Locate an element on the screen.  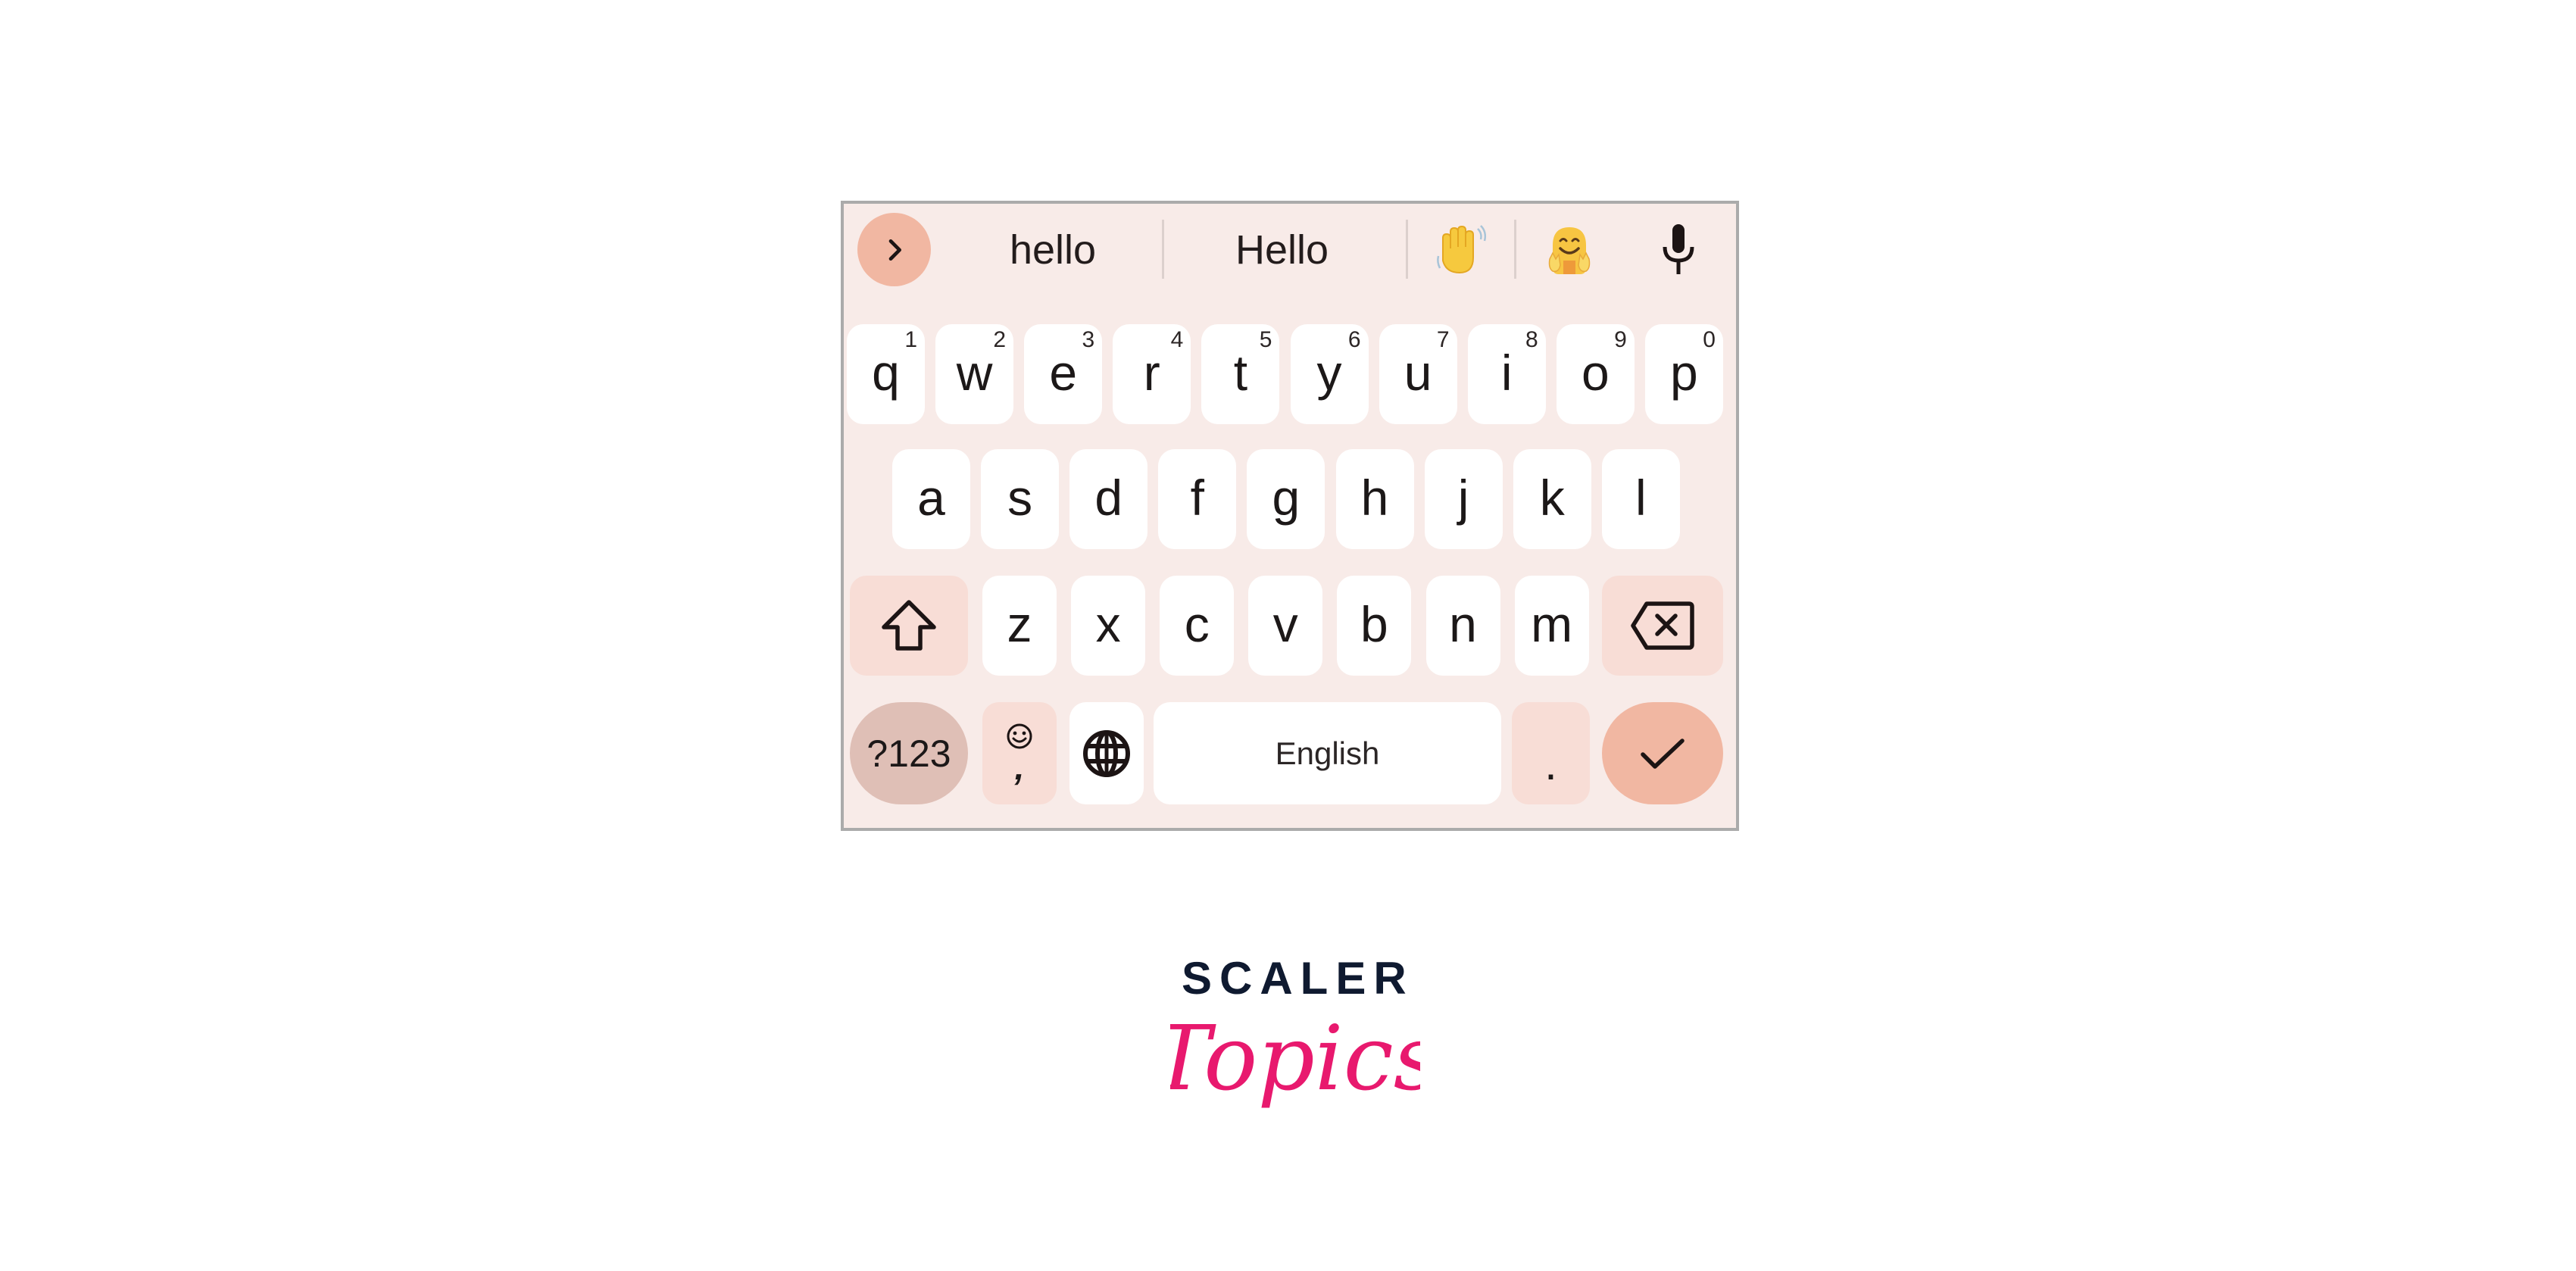
key-hint-number: 3 is located at coordinates (1088, 340).